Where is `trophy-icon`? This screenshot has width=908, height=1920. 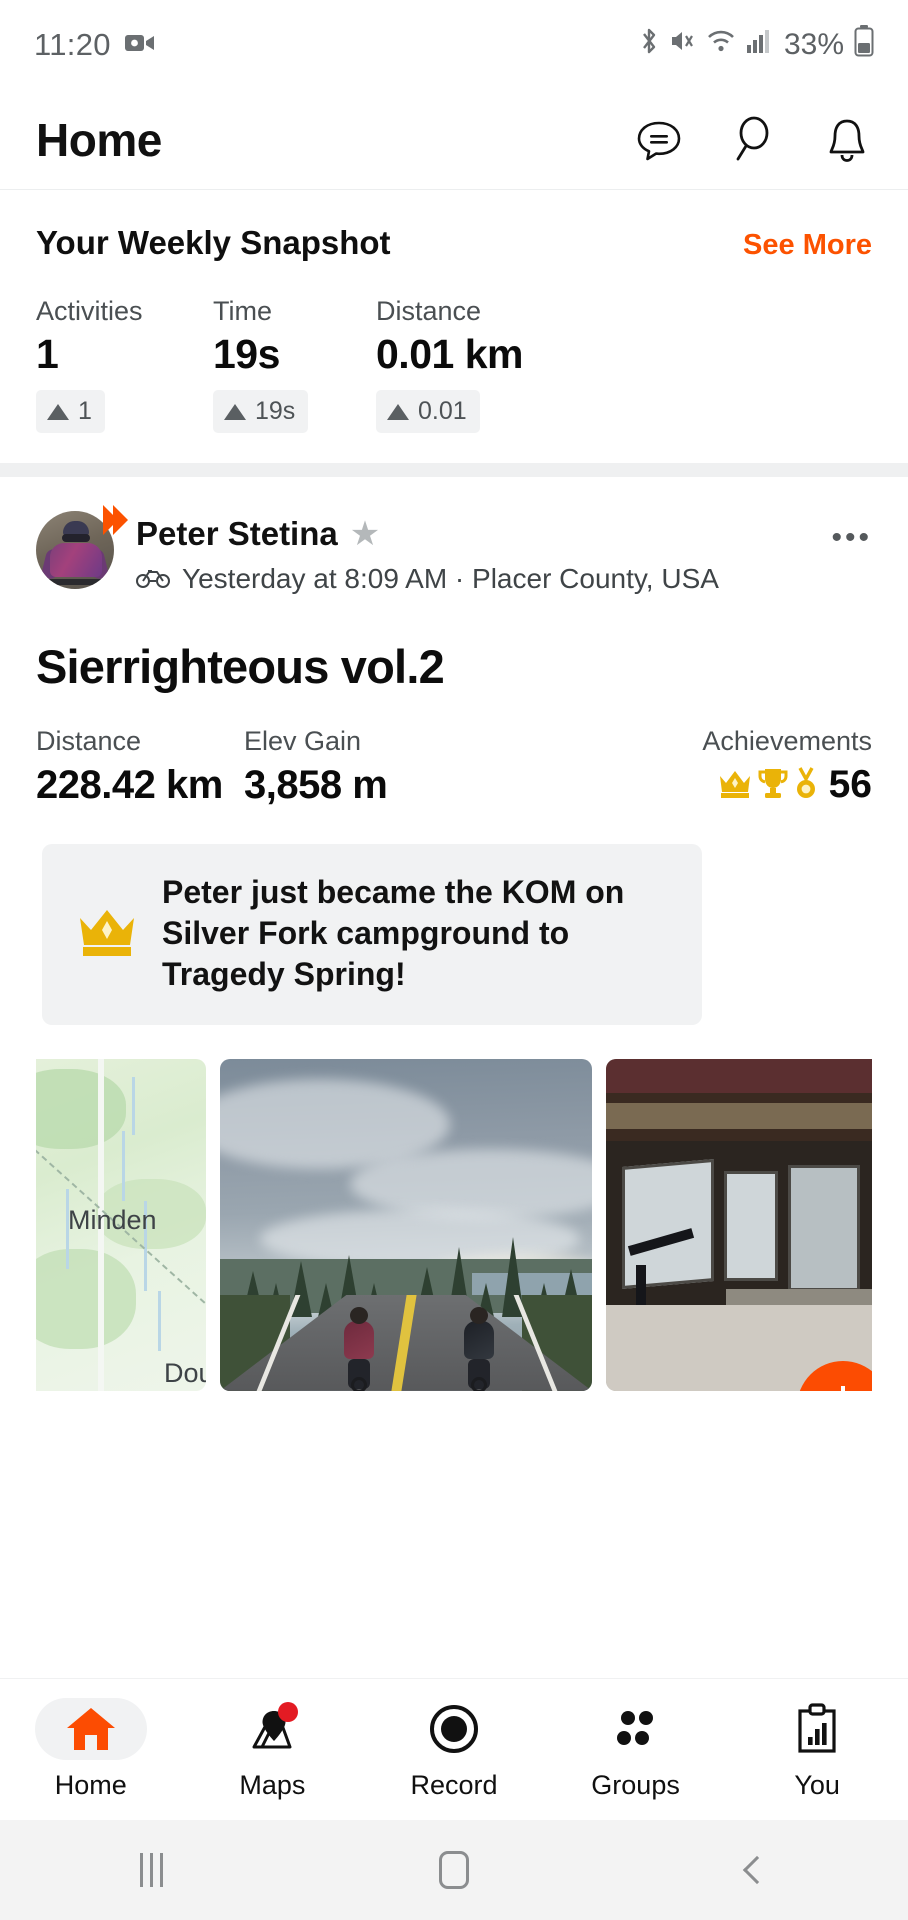
trophy-icon is located at coordinates (773, 785).